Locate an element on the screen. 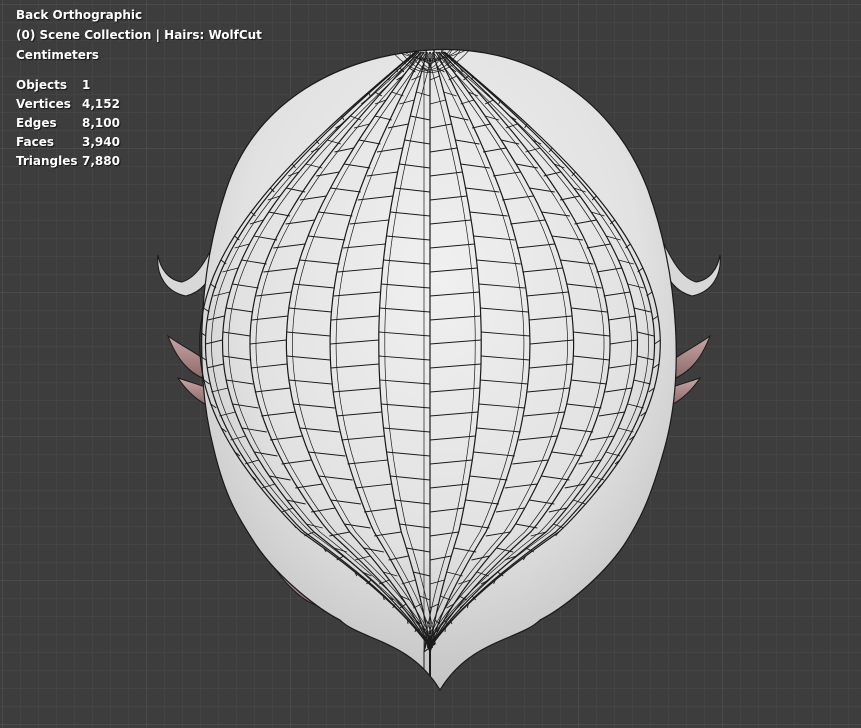 This screenshot has width=861, height=728. view-name: Back Orthographic is located at coordinates (79, 15).